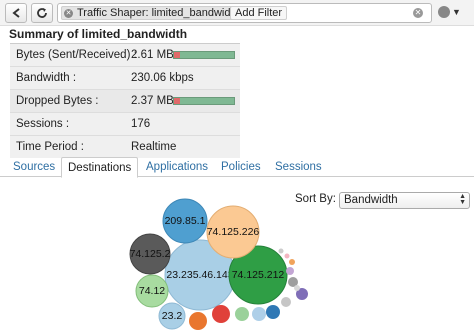  What do you see at coordinates (177, 55) in the screenshot?
I see `bytes-bar-sent` at bounding box center [177, 55].